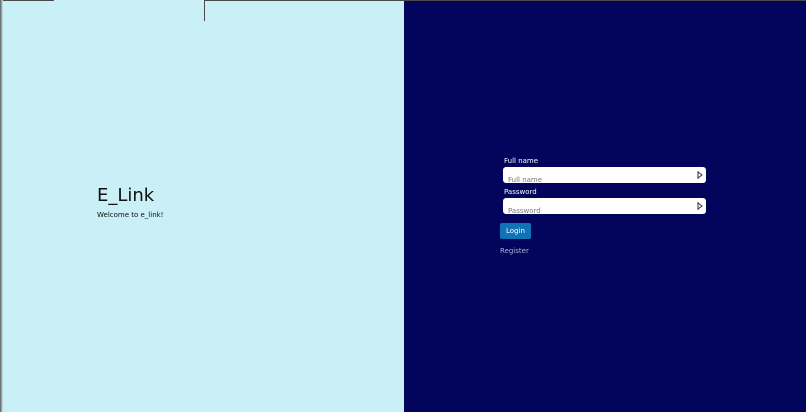 The width and height of the screenshot is (806, 412). I want to click on password-input, so click(604, 211).